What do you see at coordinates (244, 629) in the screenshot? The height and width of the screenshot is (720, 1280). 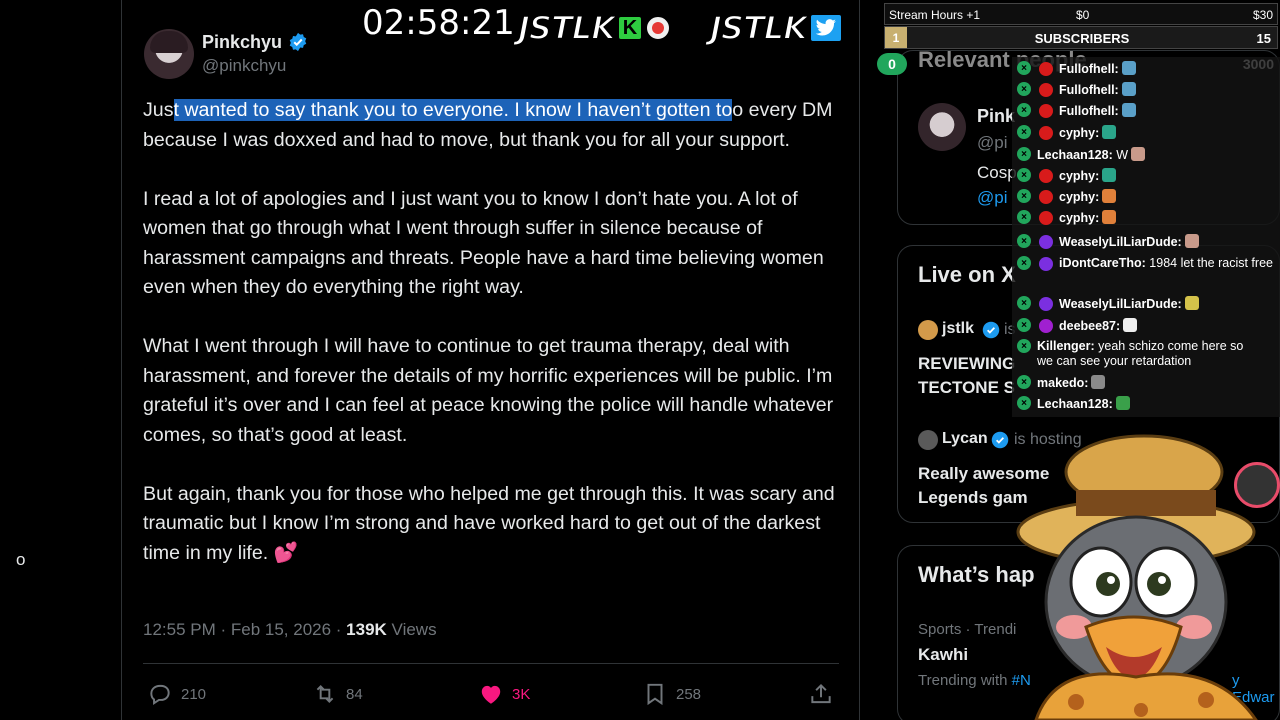 I see `timestamp: 12:55 PM · Feb 15, 2026 ·` at bounding box center [244, 629].